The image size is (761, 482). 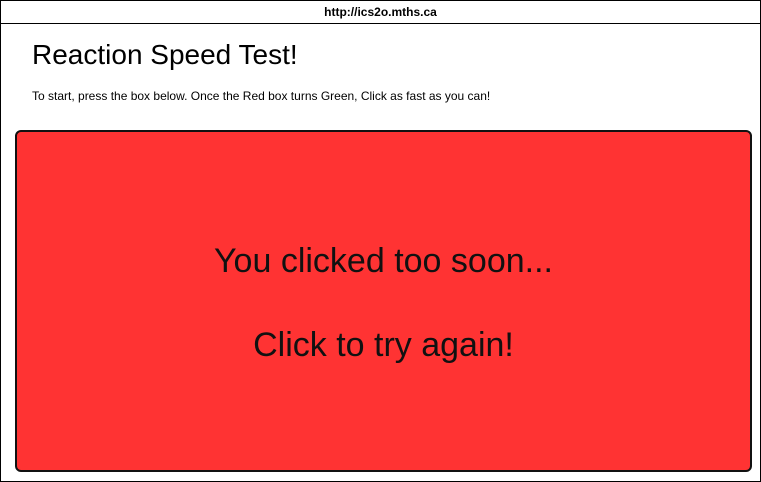 I want to click on page-title: Reaction Speed Test!, so click(x=165, y=54).